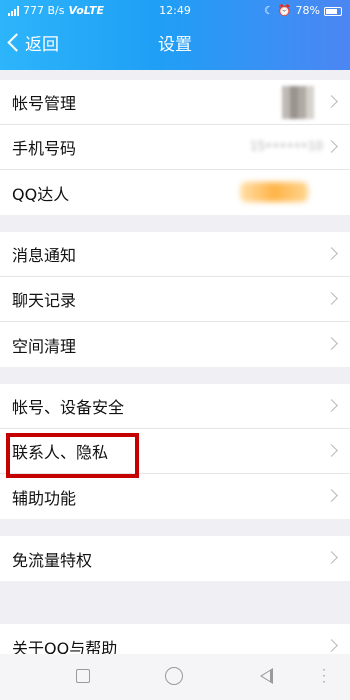 The width and height of the screenshot is (350, 700). I want to click on item-label: QQ达人, so click(41, 194).